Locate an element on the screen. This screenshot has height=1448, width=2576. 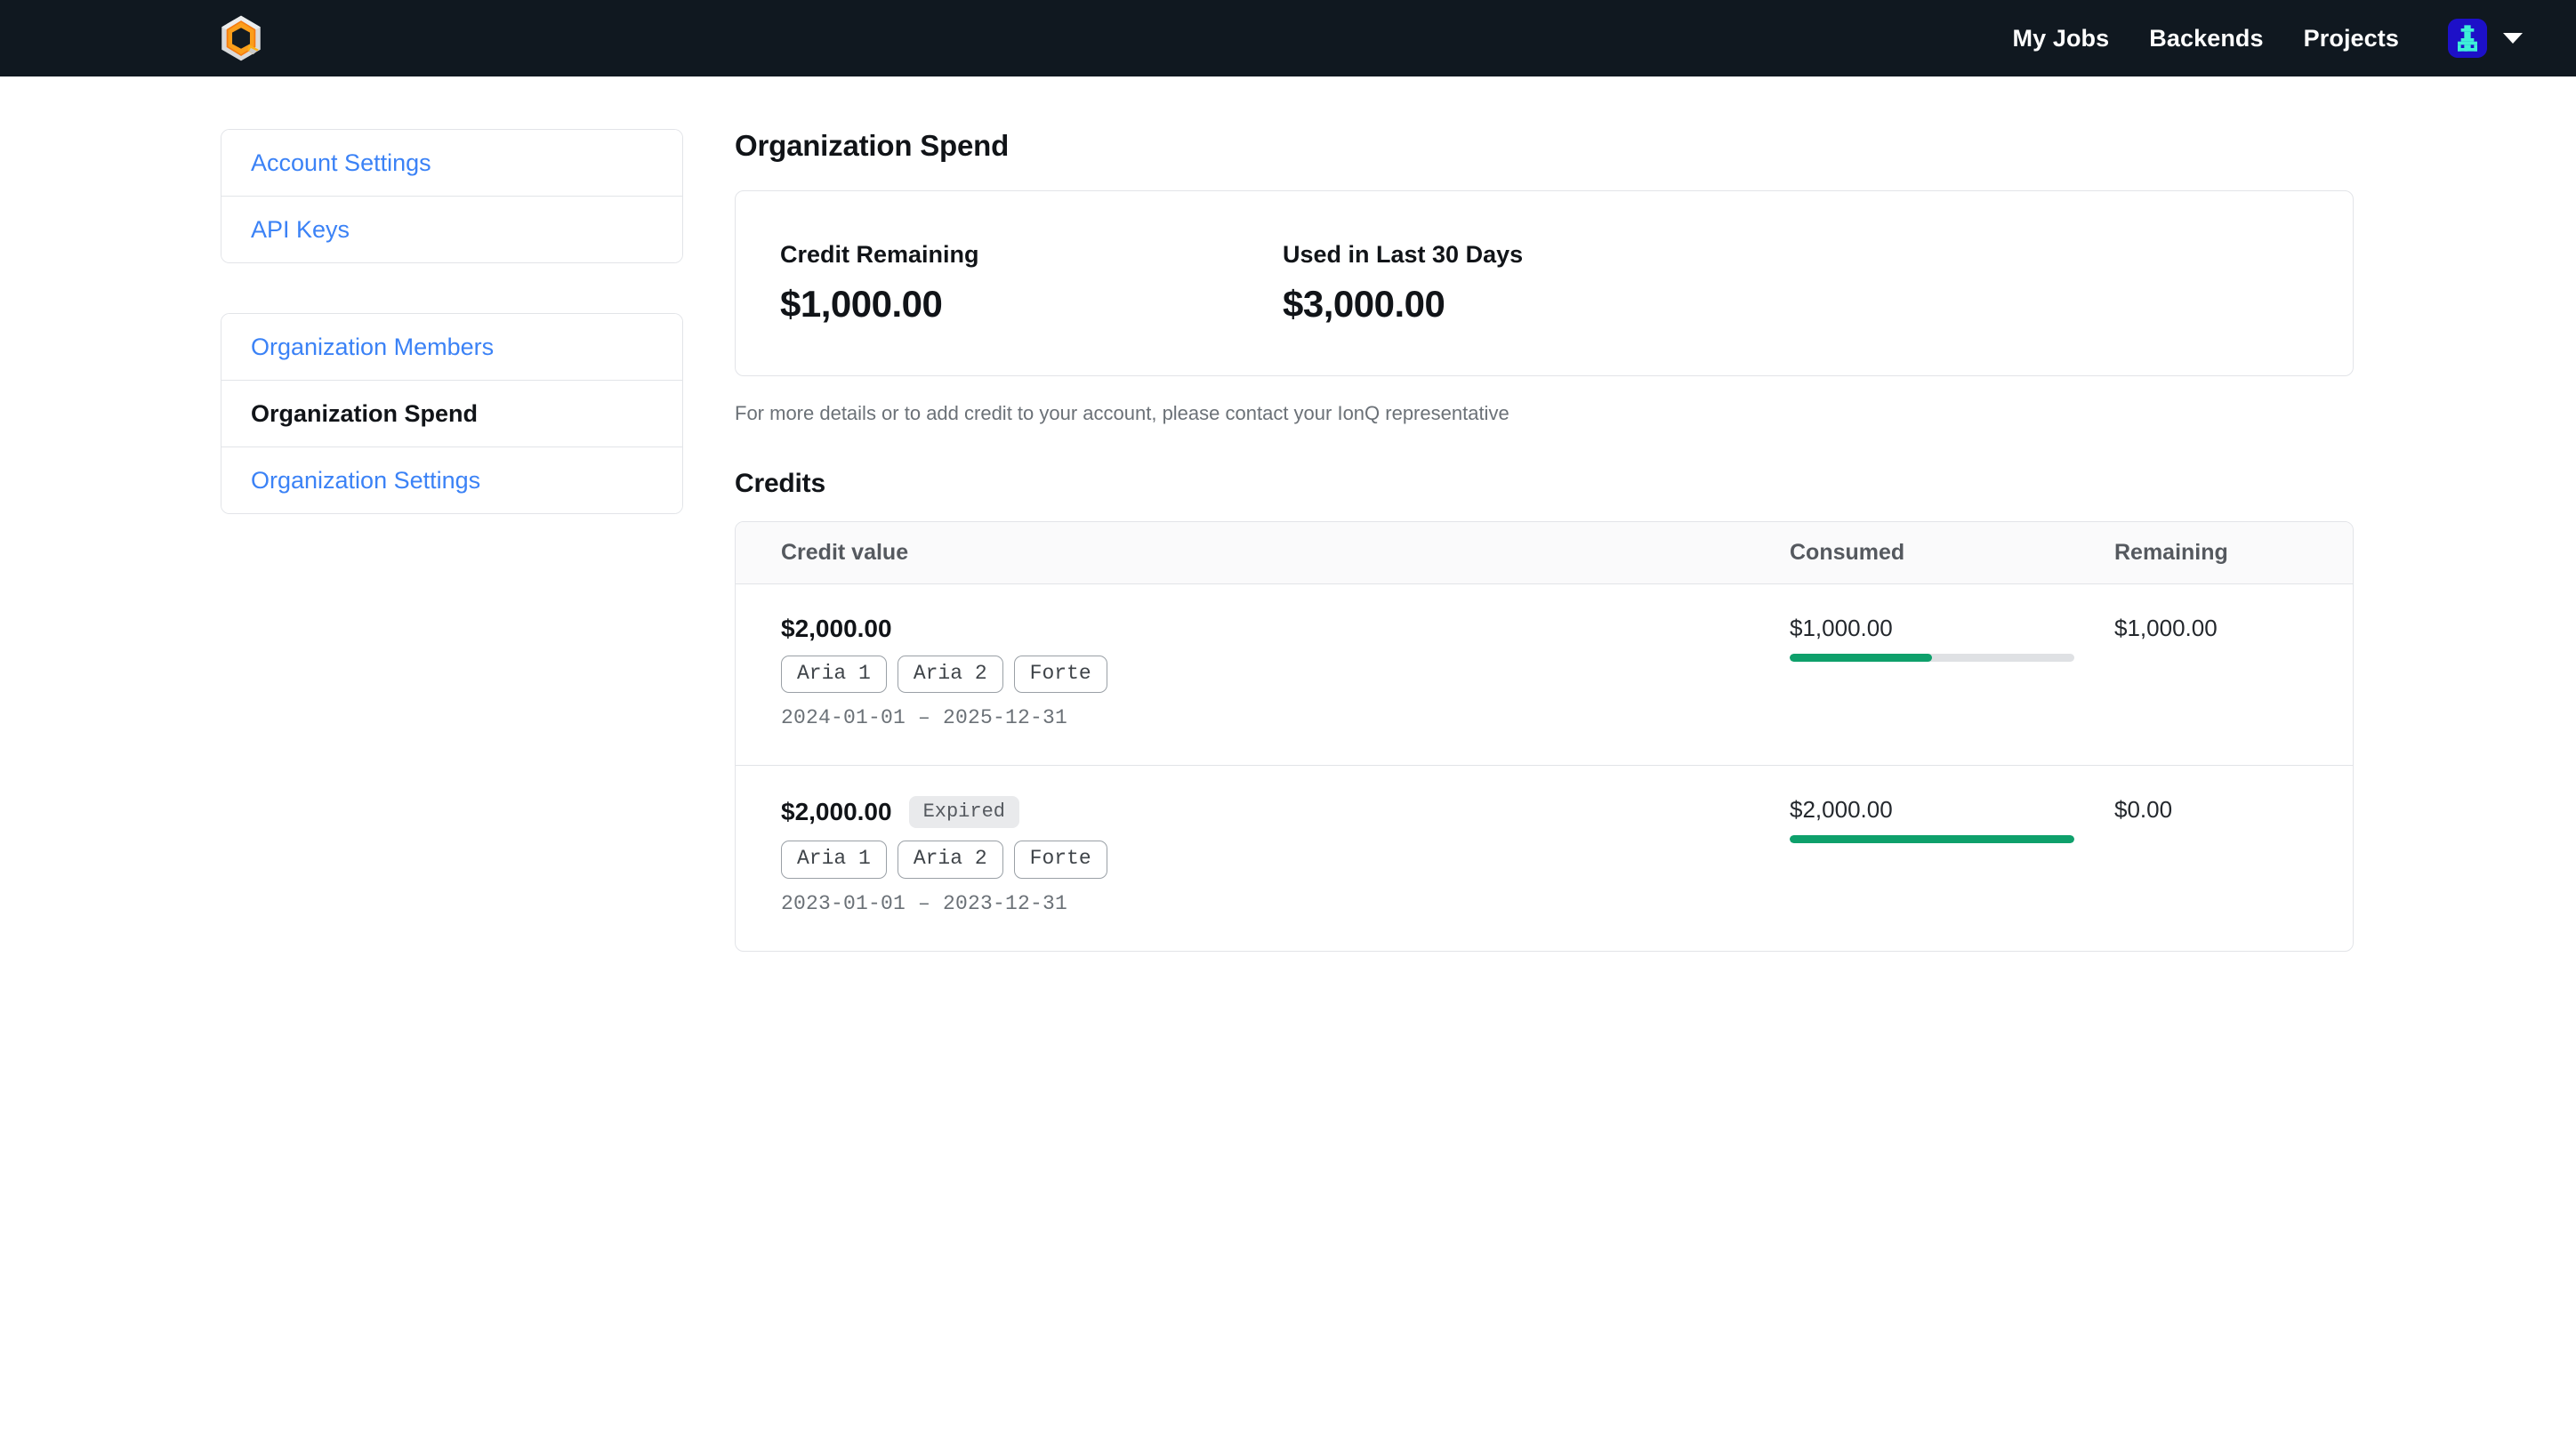
used-last-30-days-value: $3,000.00 is located at coordinates (1364, 304).